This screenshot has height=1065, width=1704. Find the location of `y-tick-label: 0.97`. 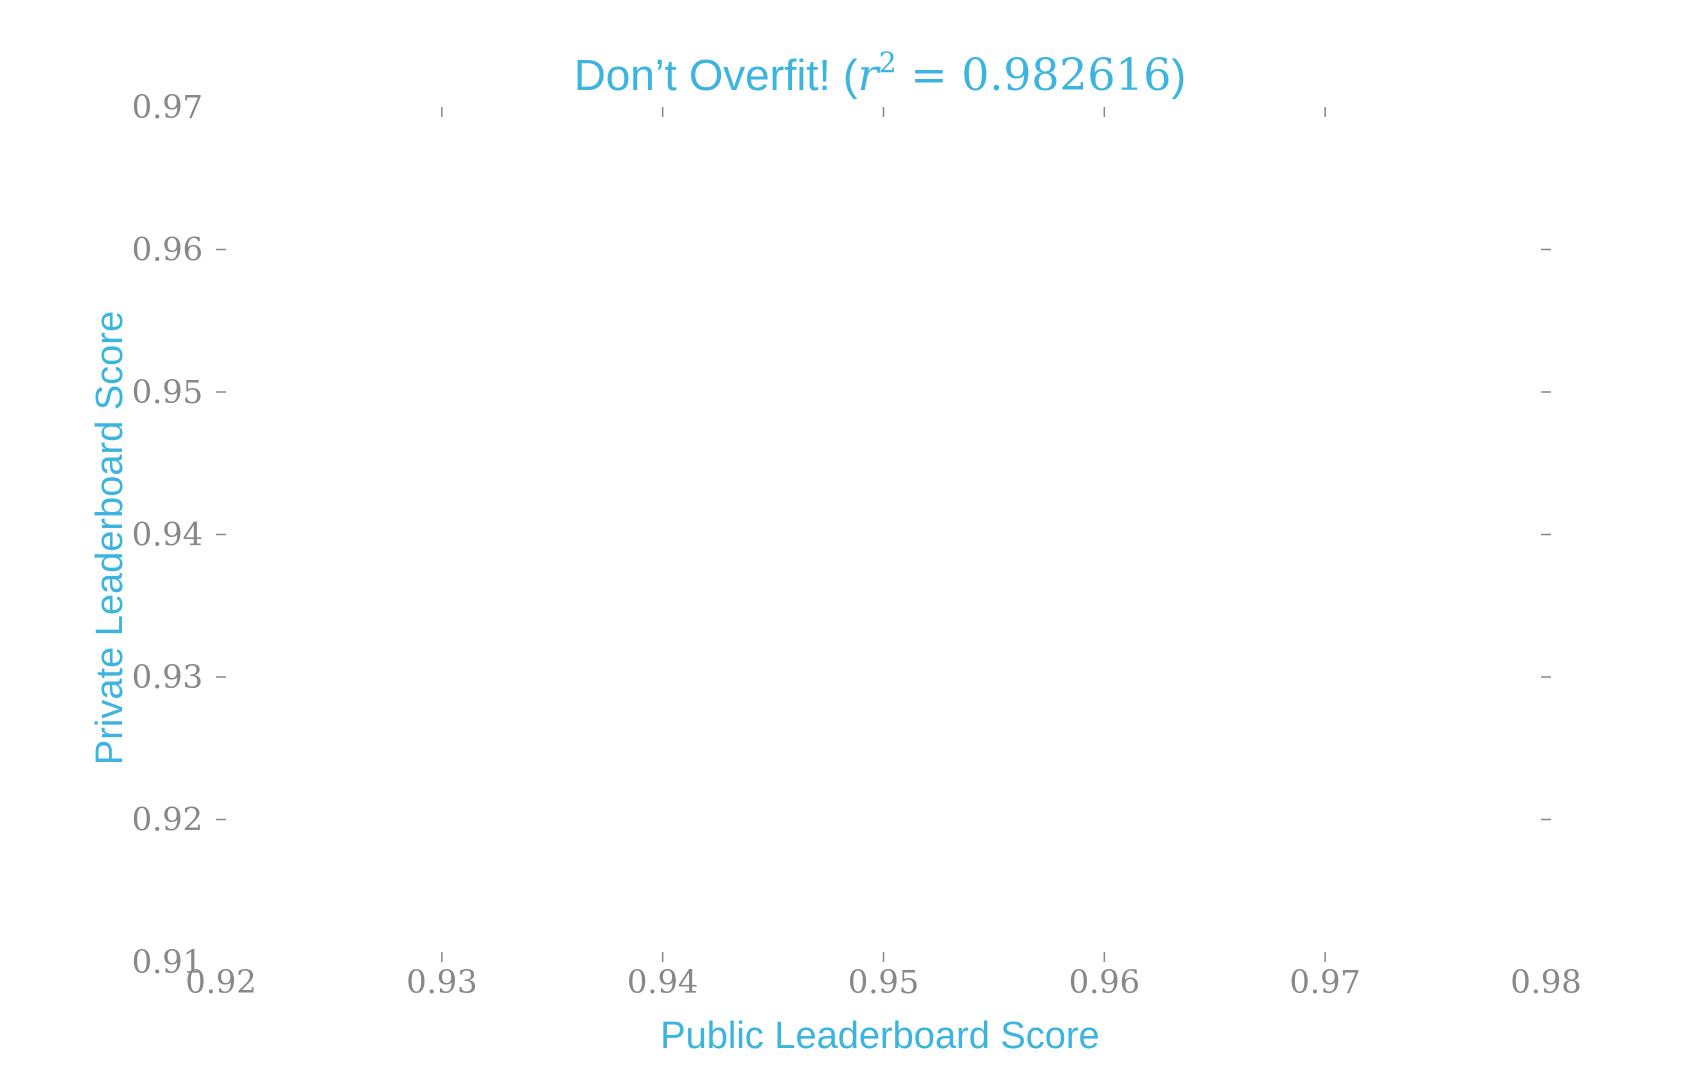

y-tick-label: 0.97 is located at coordinates (167, 107).